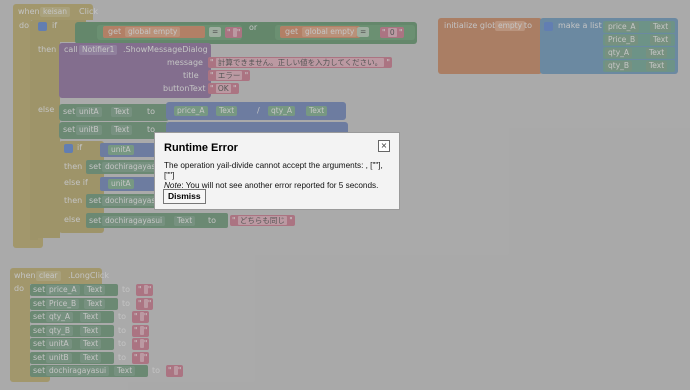 The image size is (690, 390). What do you see at coordinates (201, 148) in the screenshot?
I see `dialog-title: Runtime Error` at bounding box center [201, 148].